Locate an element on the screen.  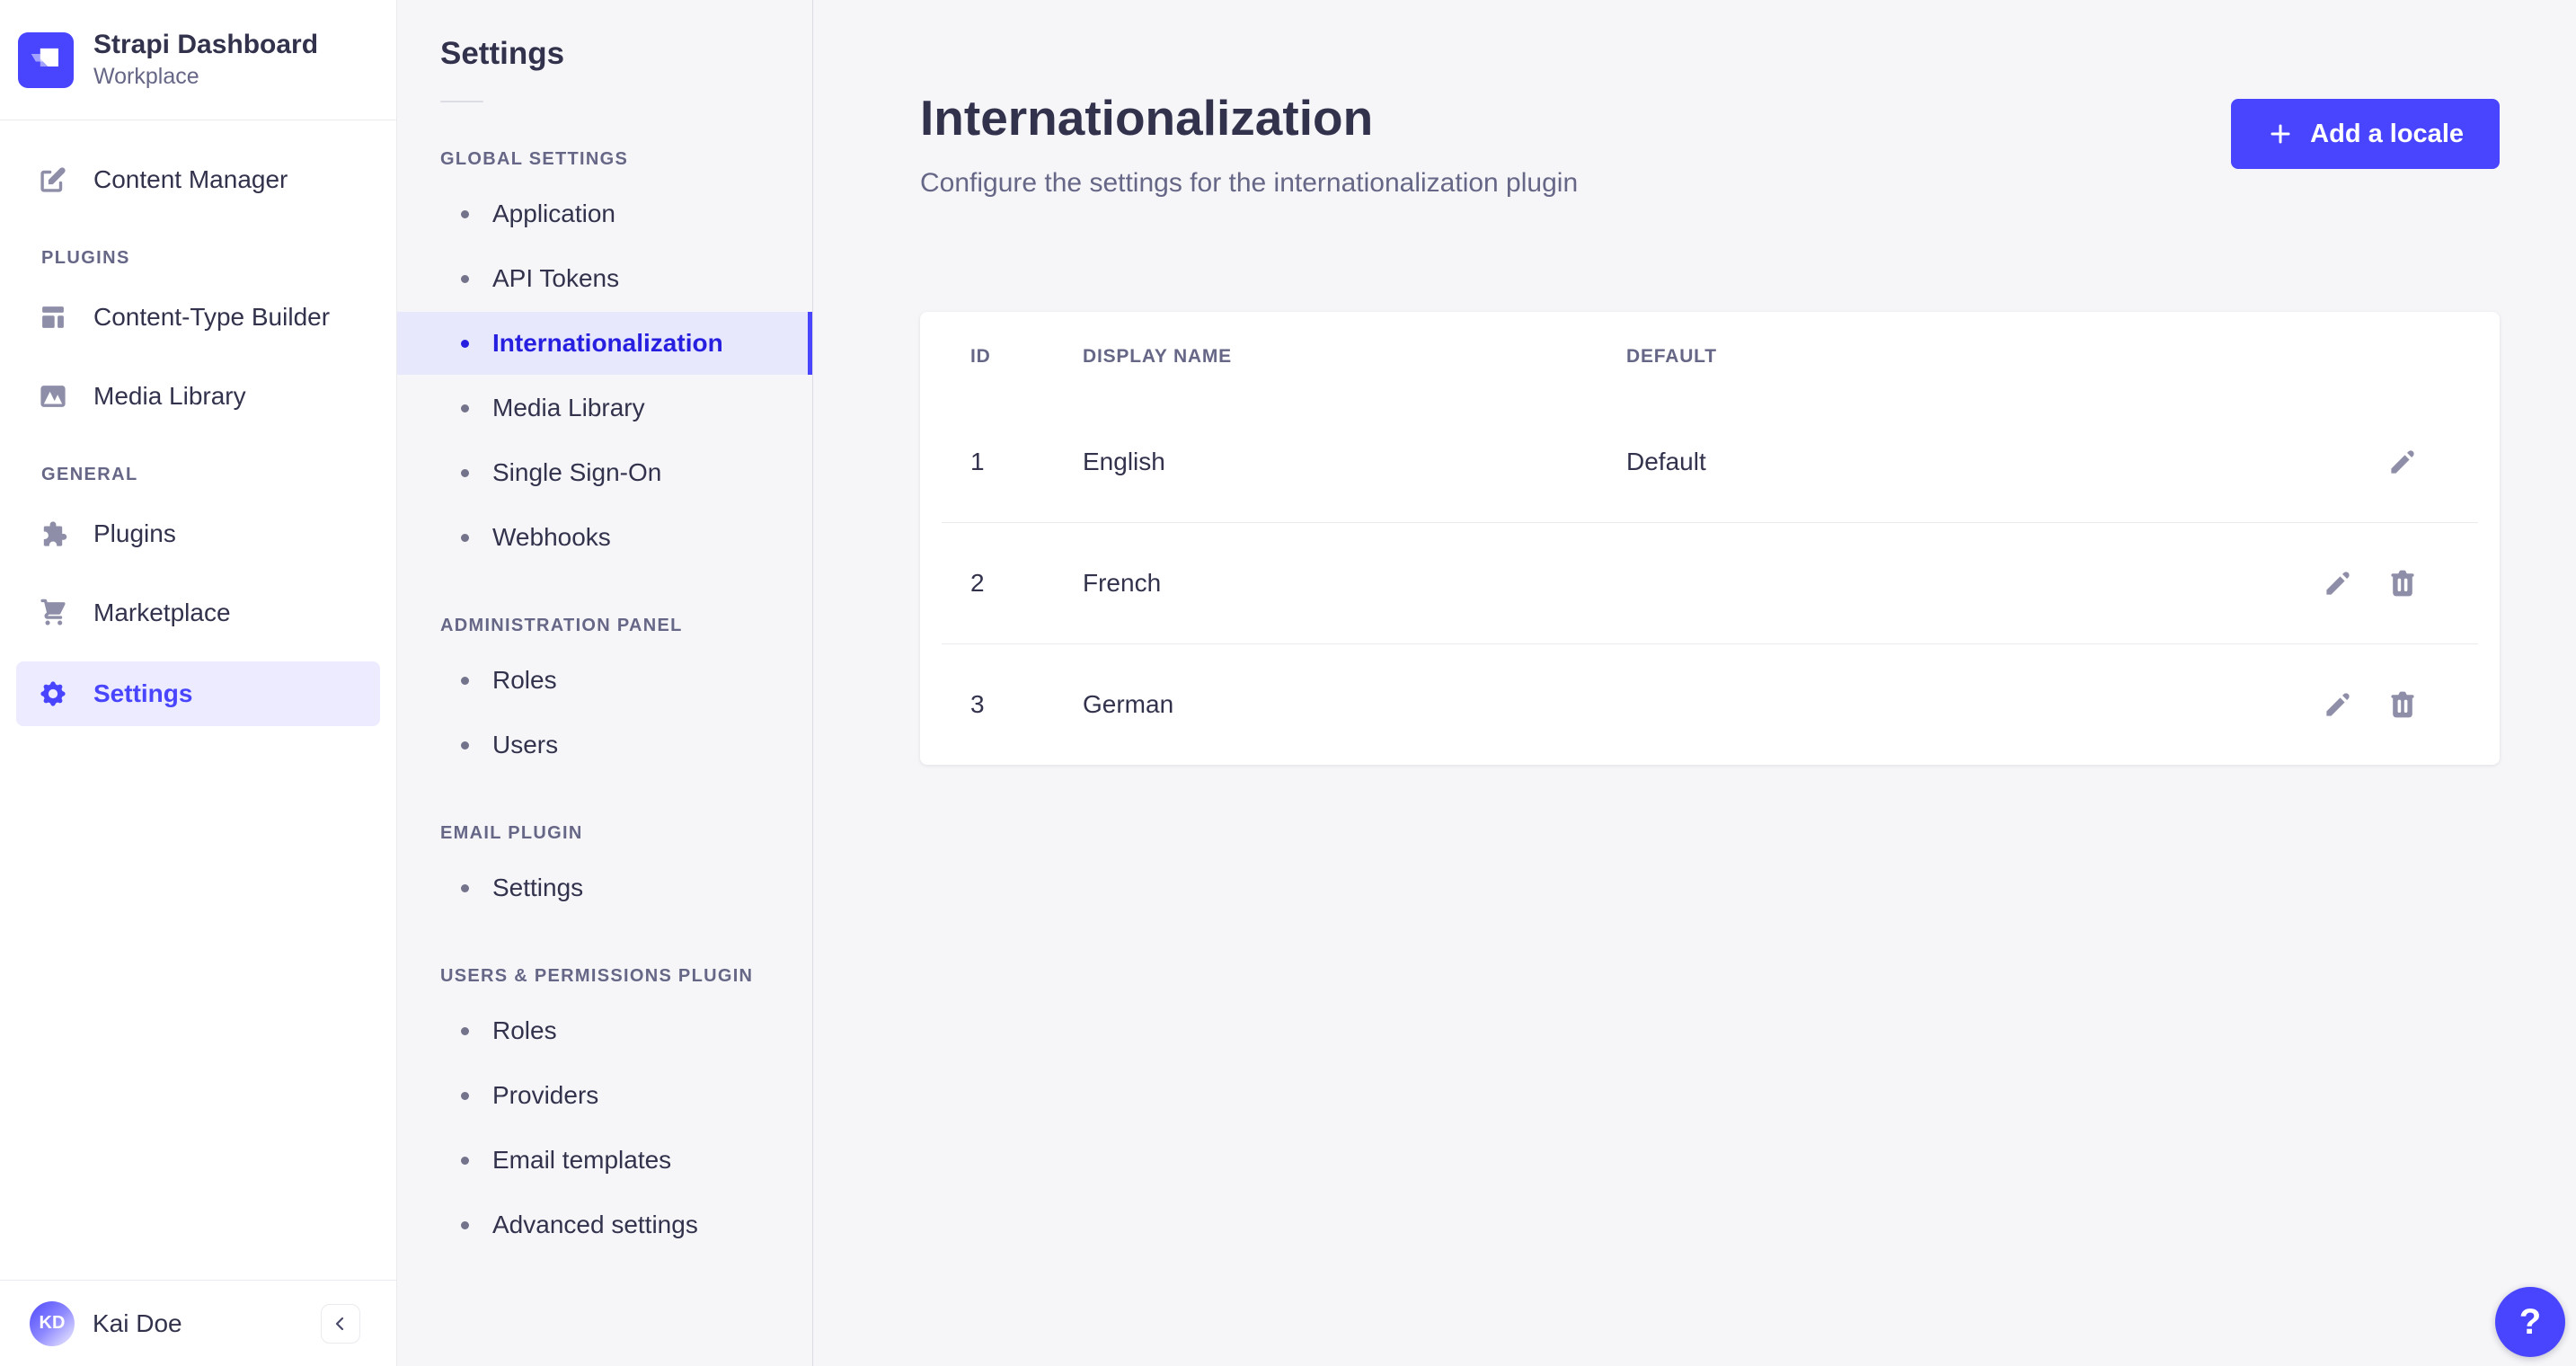
sidebar-item-label: Settings is located at coordinates (143, 693).